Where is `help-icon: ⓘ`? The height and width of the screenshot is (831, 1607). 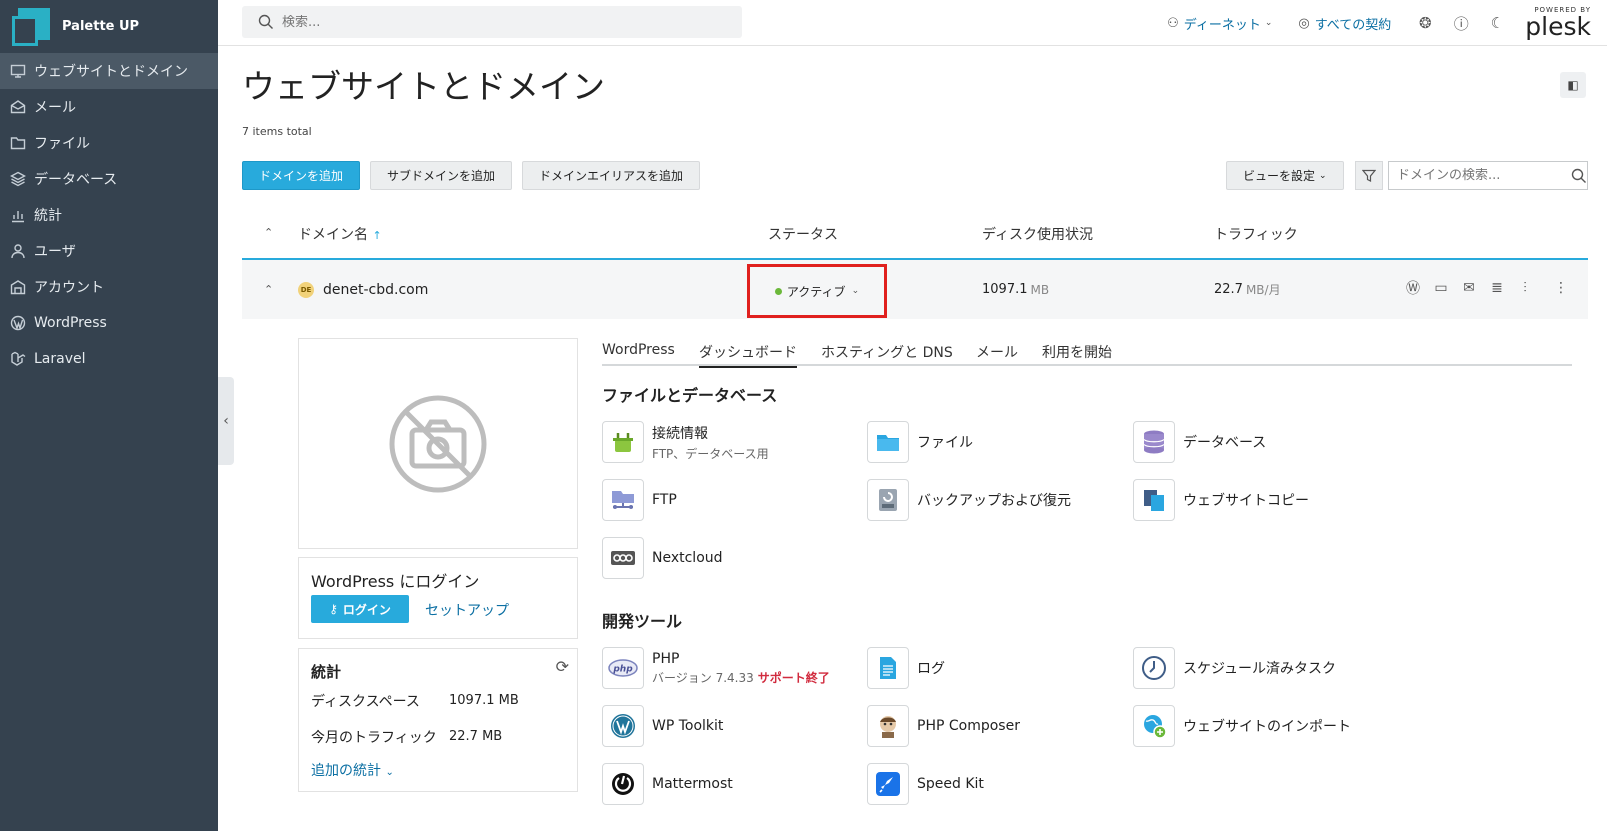
help-icon: ⓘ is located at coordinates (1461, 24).